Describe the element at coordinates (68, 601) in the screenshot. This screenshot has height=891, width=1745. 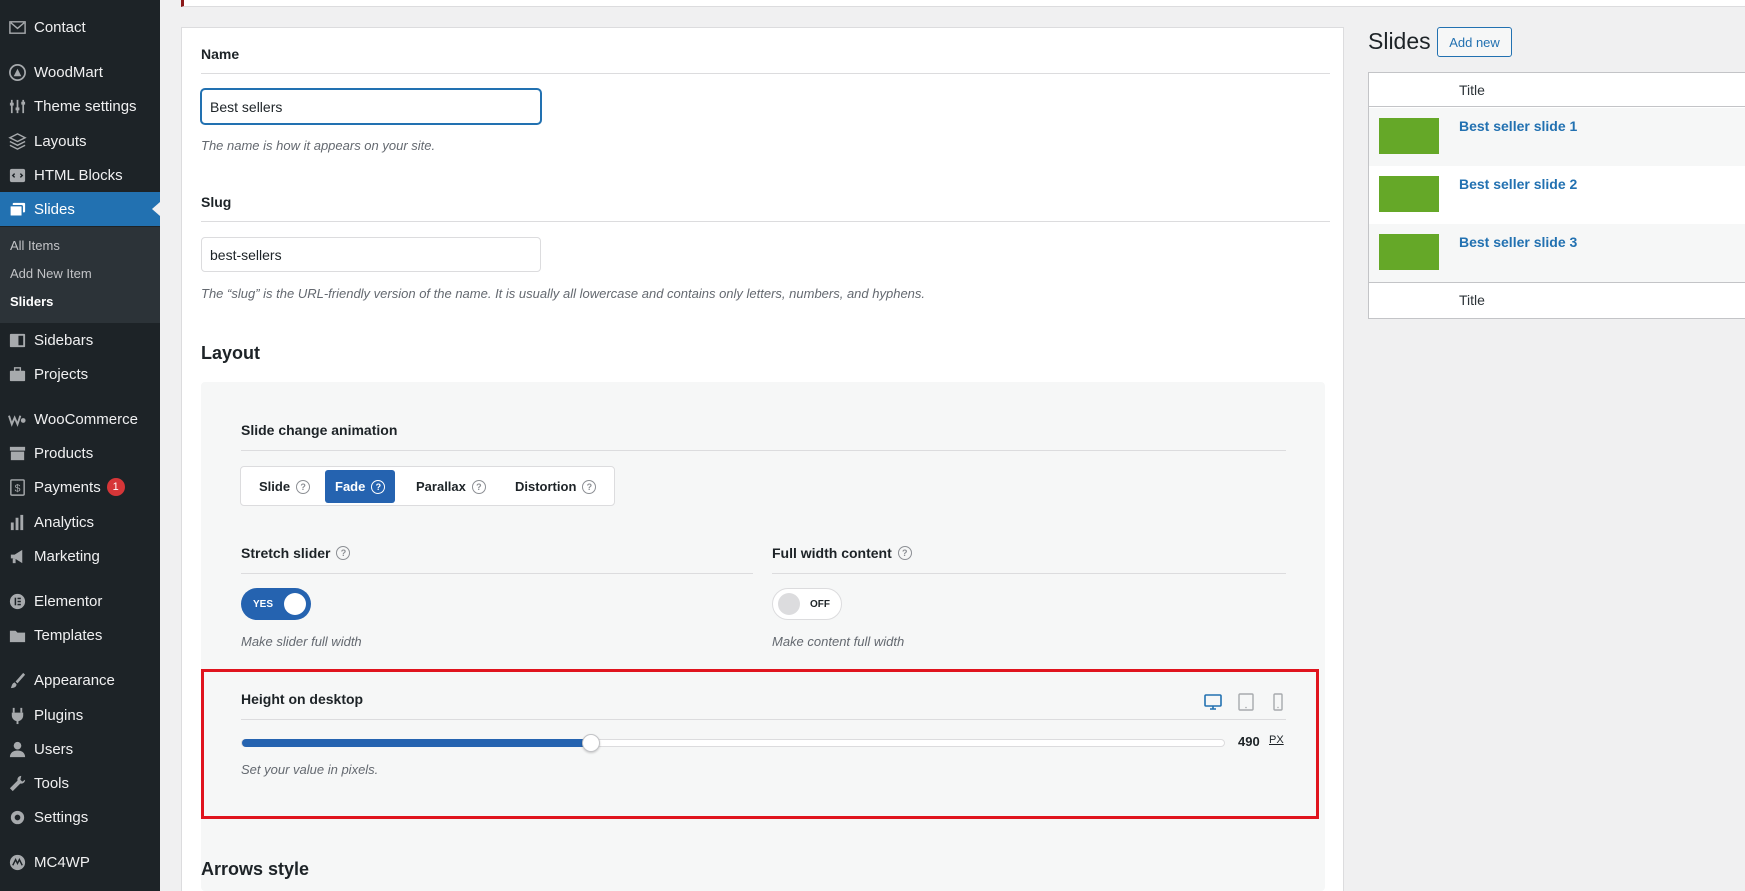
I see `menu-label: Elementor` at that location.